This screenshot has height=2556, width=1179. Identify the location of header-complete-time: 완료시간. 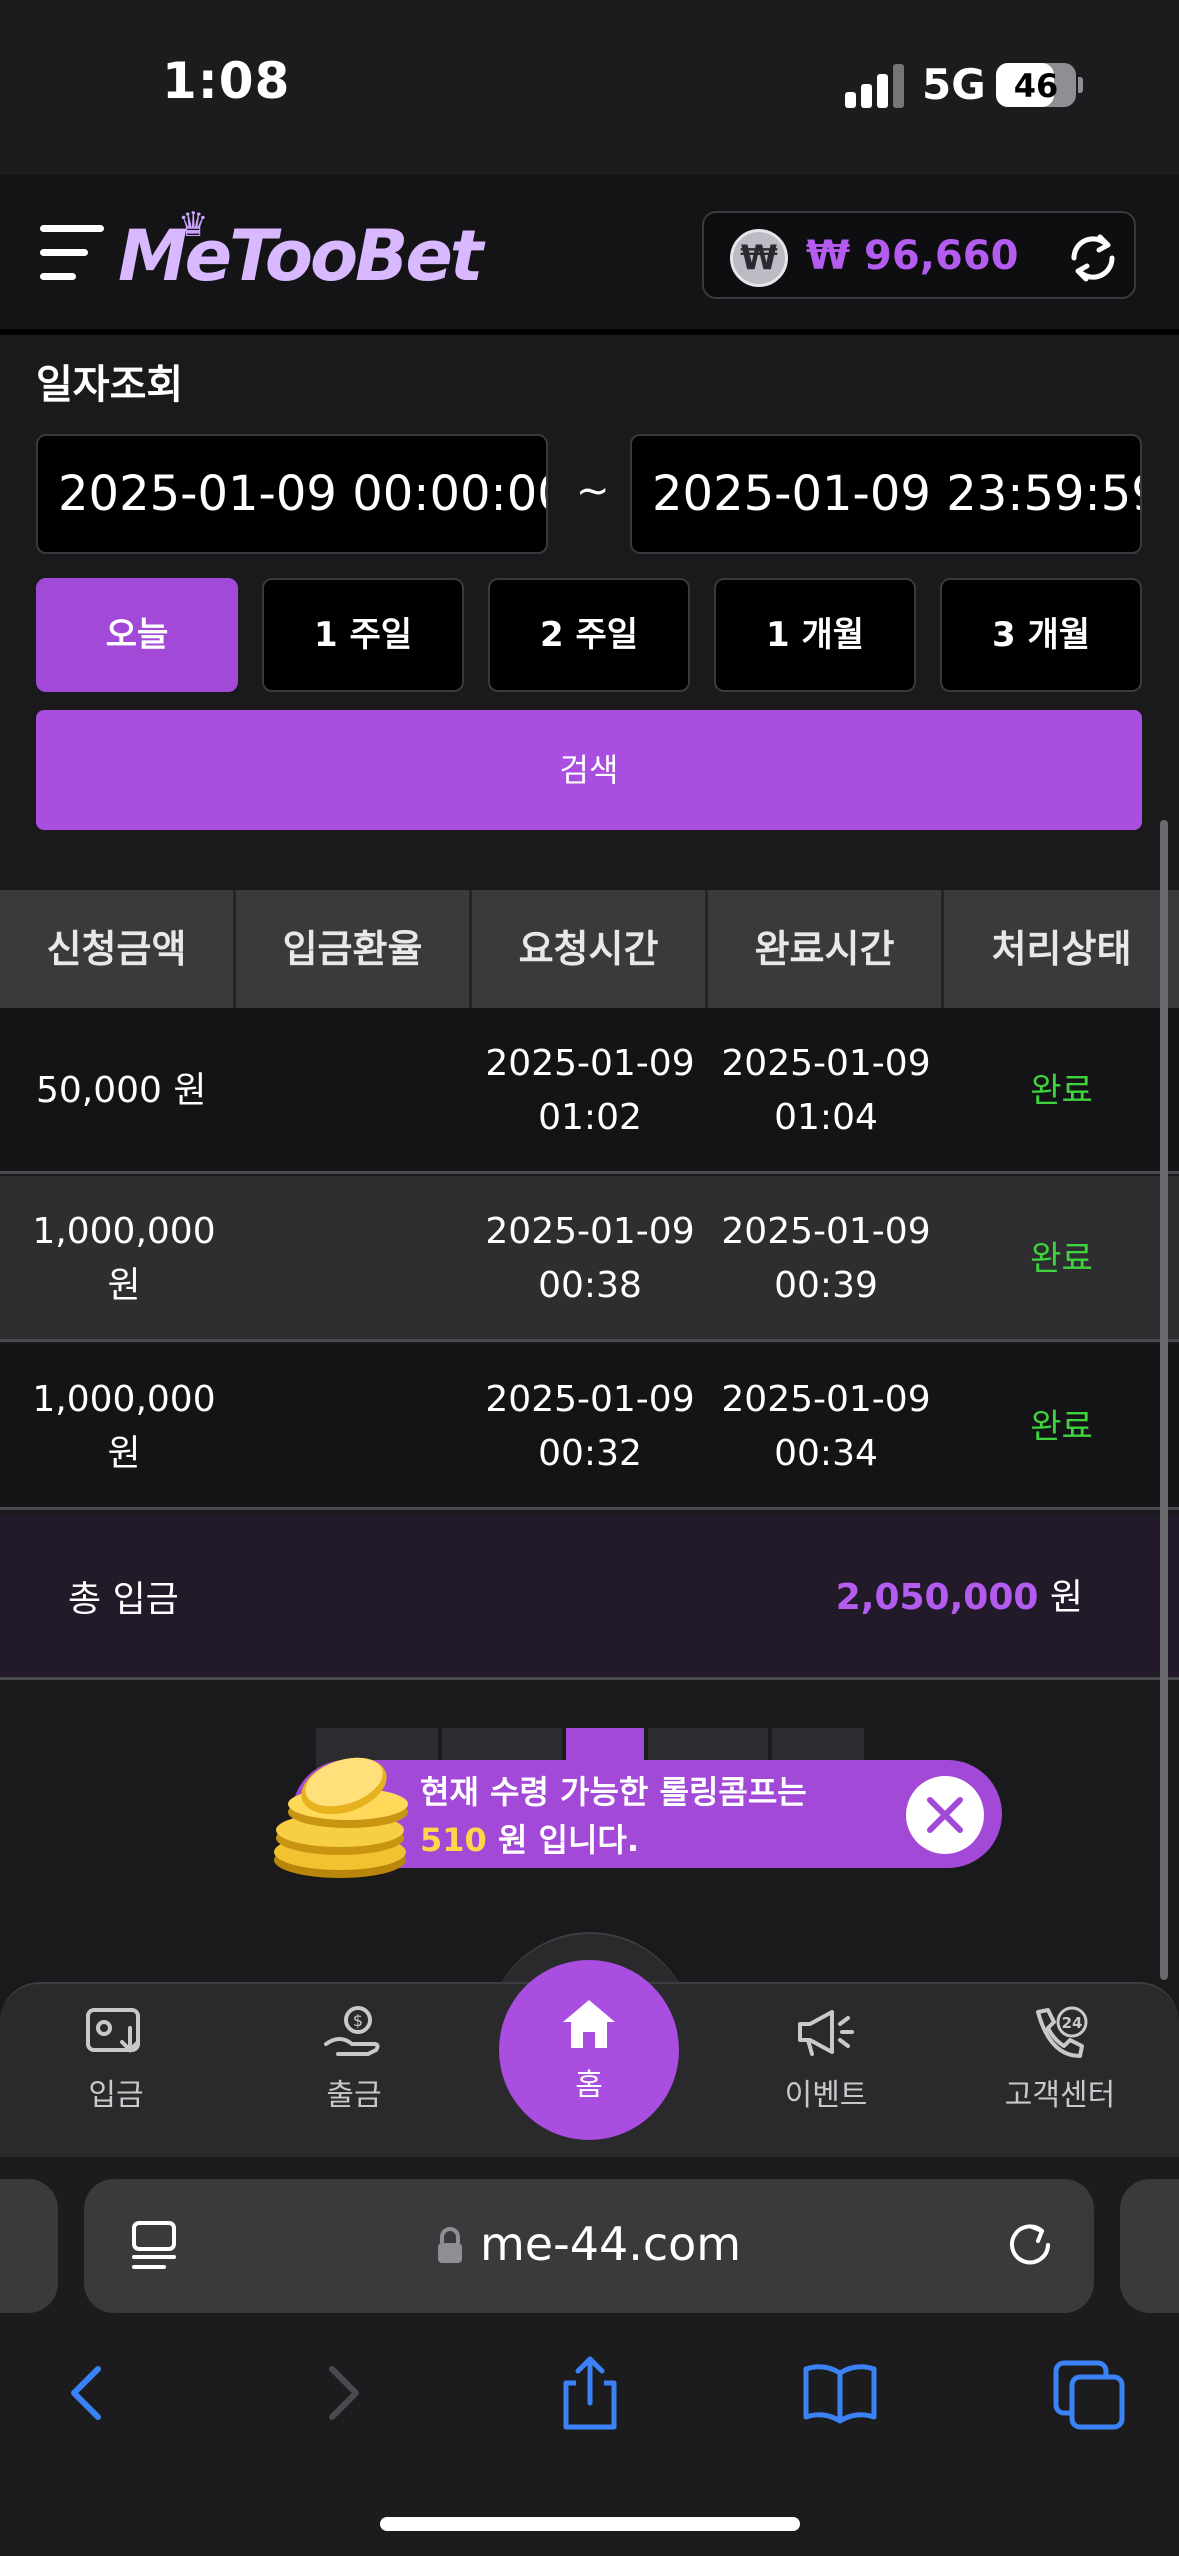
(826, 949).